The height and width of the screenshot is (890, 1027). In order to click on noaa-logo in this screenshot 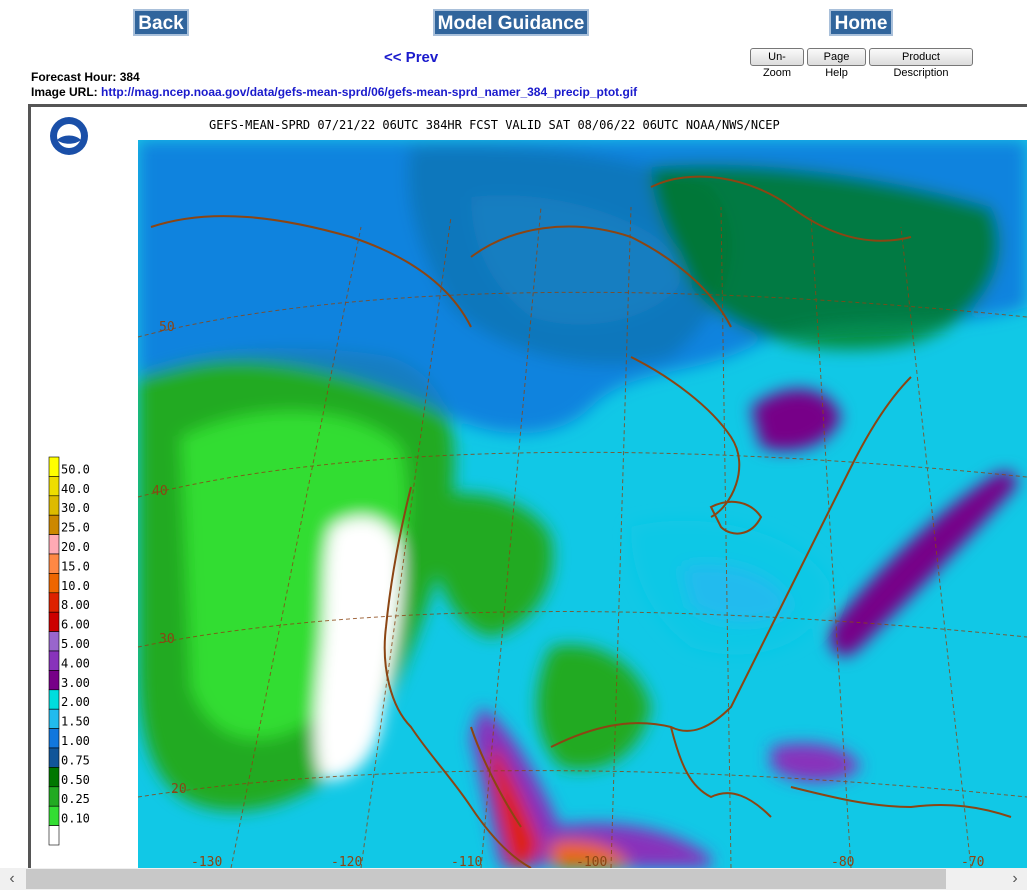, I will do `click(69, 136)`.